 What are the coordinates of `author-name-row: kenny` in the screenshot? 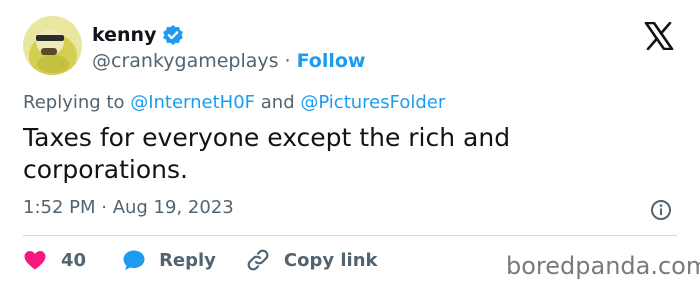 It's located at (138, 35).